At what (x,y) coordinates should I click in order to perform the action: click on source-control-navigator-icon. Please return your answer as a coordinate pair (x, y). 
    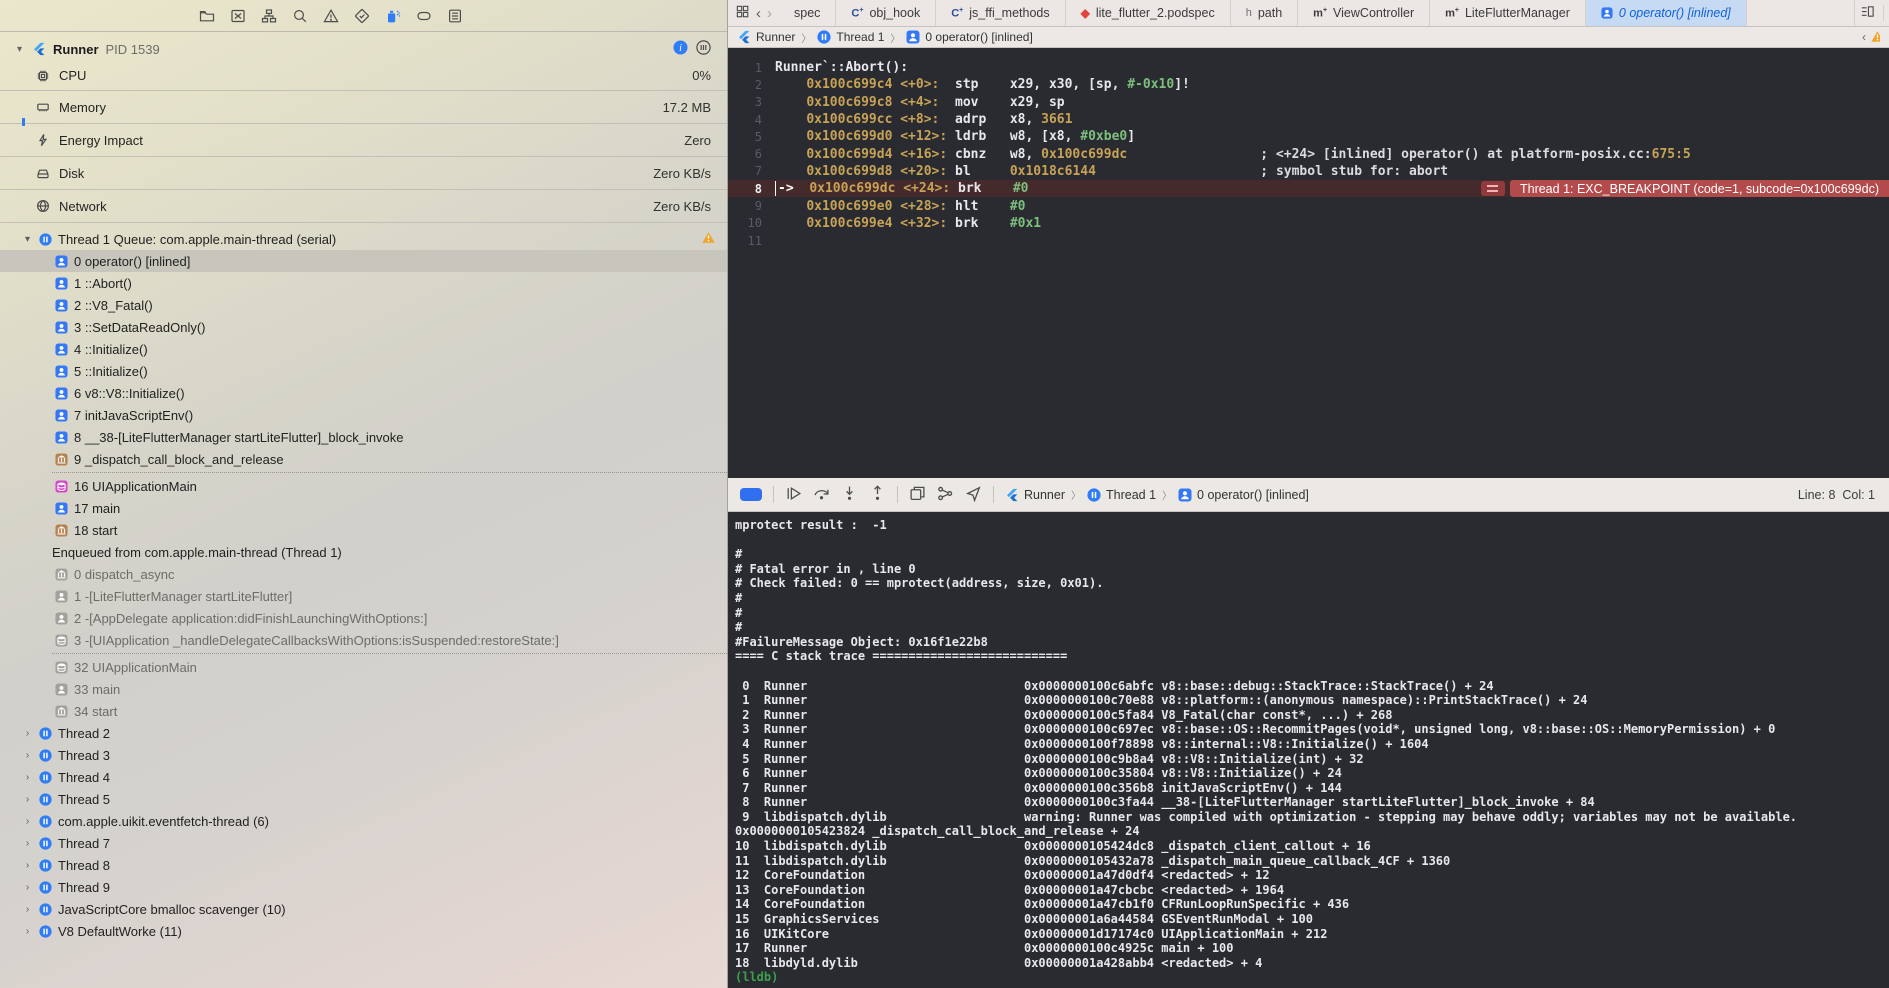
    Looking at the image, I should click on (237, 15).